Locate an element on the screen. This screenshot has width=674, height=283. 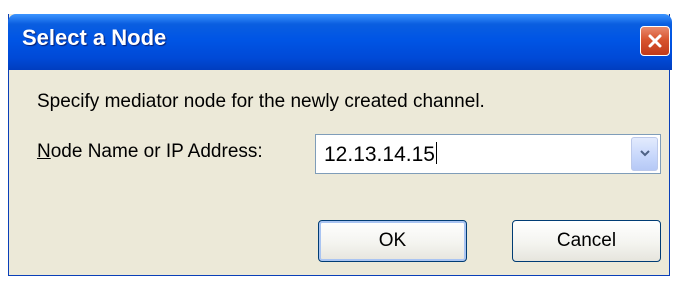
chevron-down-icon is located at coordinates (645, 154).